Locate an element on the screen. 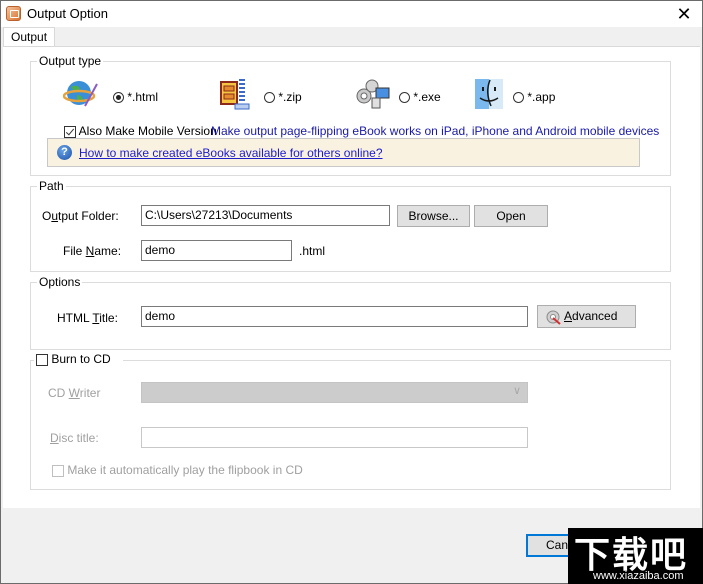 The image size is (703, 584). burn-cd-option: Burn to CD is located at coordinates (78, 359).